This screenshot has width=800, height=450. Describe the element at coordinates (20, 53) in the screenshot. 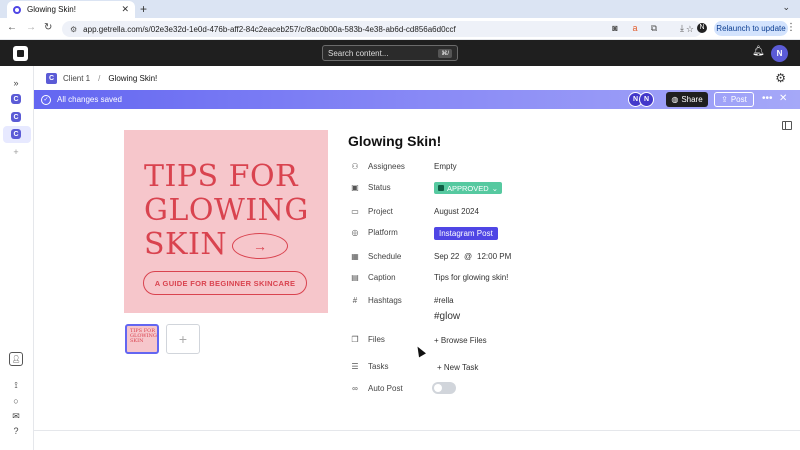

I see `app-logo-icon` at that location.